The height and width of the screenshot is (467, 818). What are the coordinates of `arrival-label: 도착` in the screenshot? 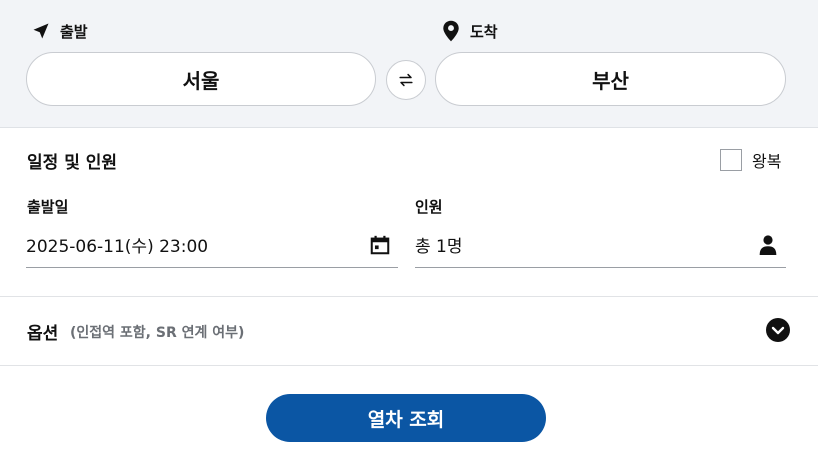 It's located at (484, 31).